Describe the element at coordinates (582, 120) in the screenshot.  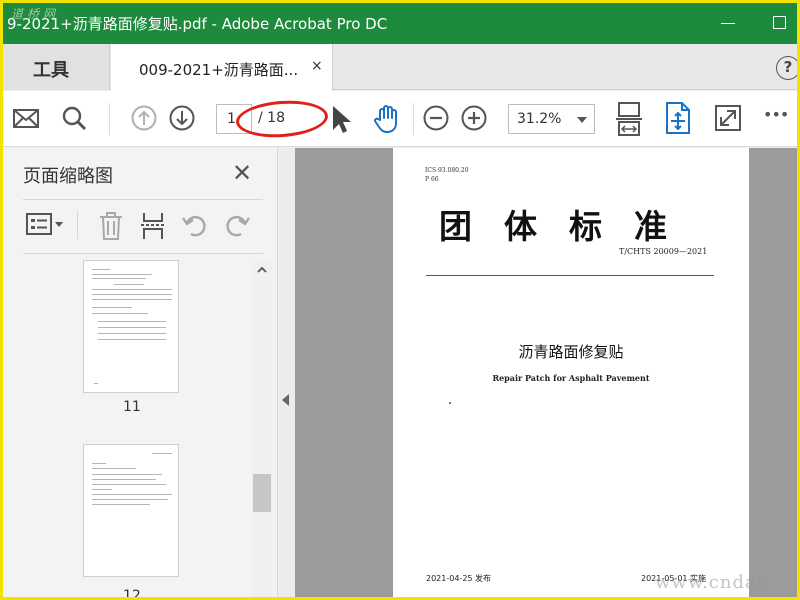
I see `chevron-down-icon` at that location.